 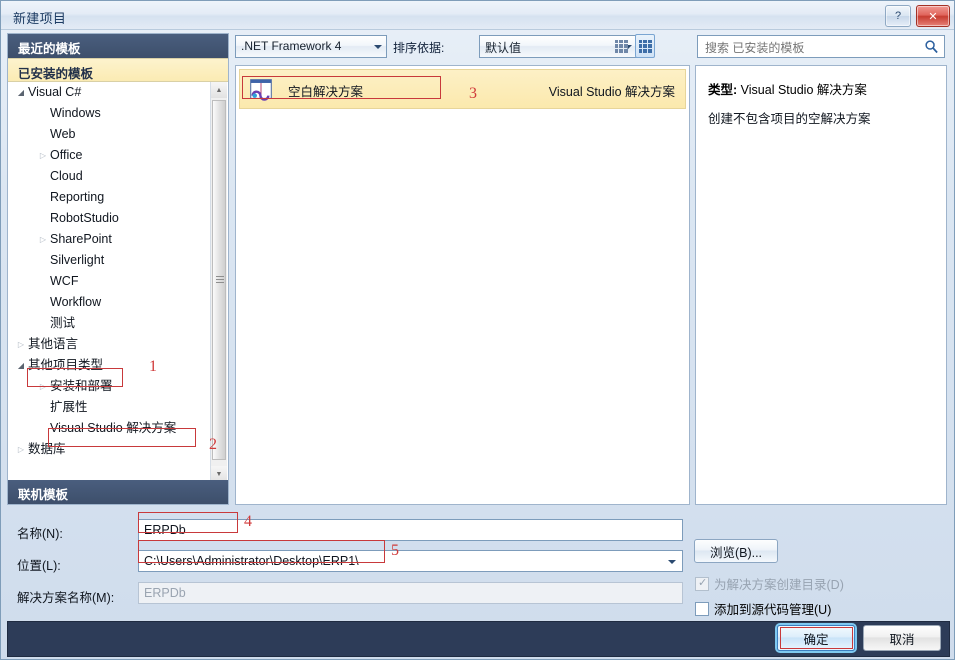 What do you see at coordinates (66, 176) in the screenshot?
I see `tree-item-label: Cloud` at bounding box center [66, 176].